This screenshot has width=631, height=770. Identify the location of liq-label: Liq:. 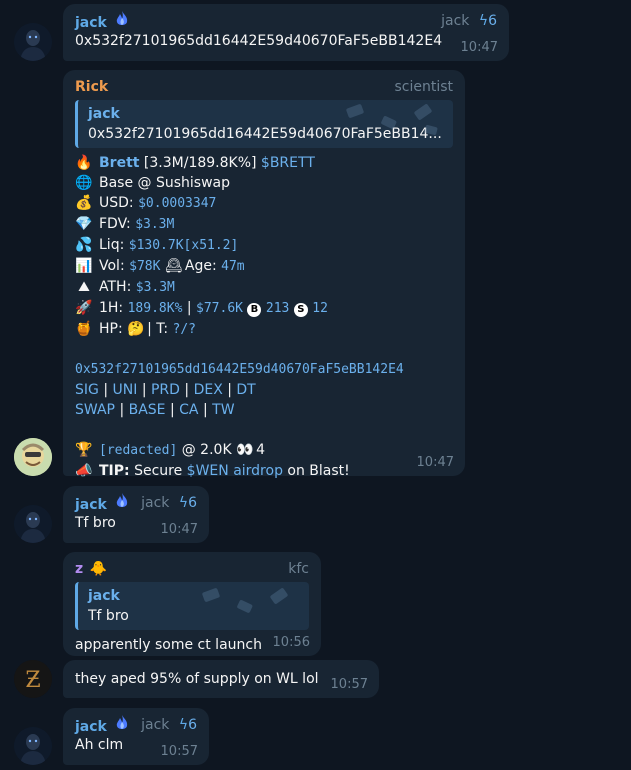
(112, 245).